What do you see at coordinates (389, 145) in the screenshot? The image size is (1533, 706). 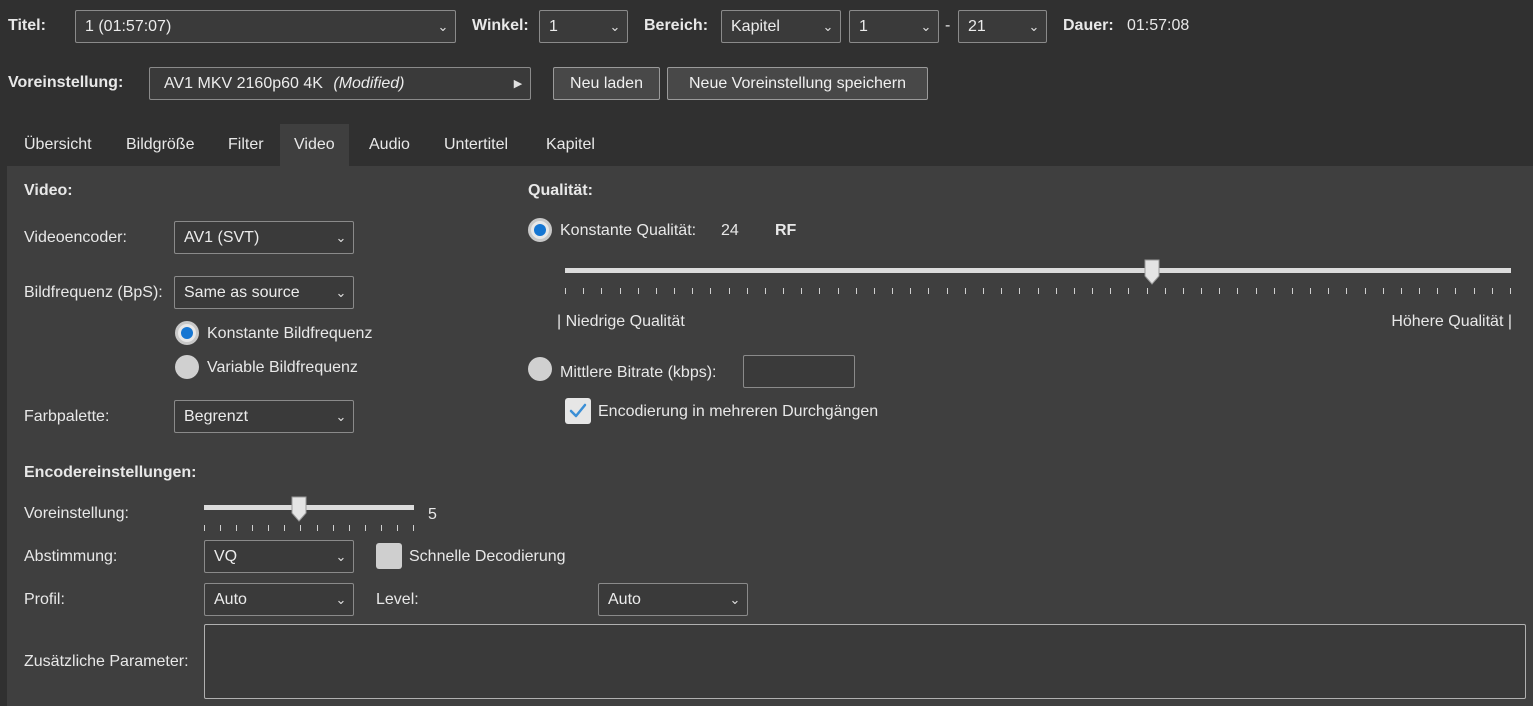 I see `tab-audio: Audio` at bounding box center [389, 145].